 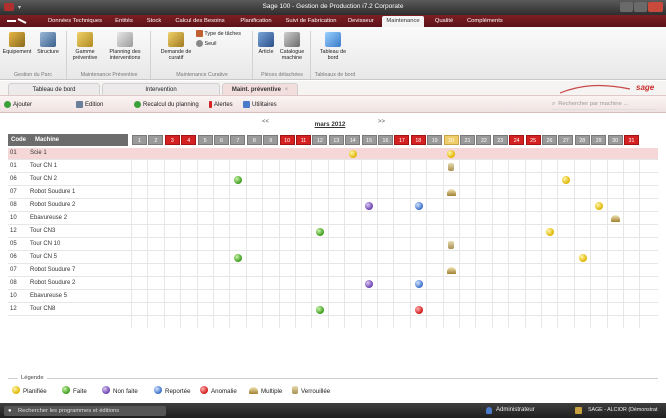 What do you see at coordinates (311, 21) in the screenshot?
I see `menu-suivi-fabrication: Suivi de Fabrication` at bounding box center [311, 21].